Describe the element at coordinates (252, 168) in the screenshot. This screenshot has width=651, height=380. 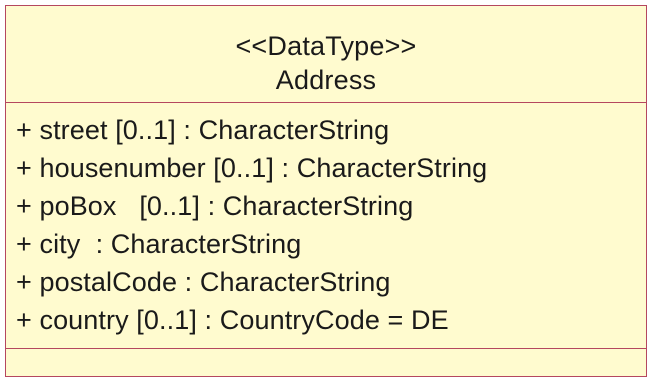
I see `attribute-housenumber: + housenumber [0..1] : CharacterString` at that location.